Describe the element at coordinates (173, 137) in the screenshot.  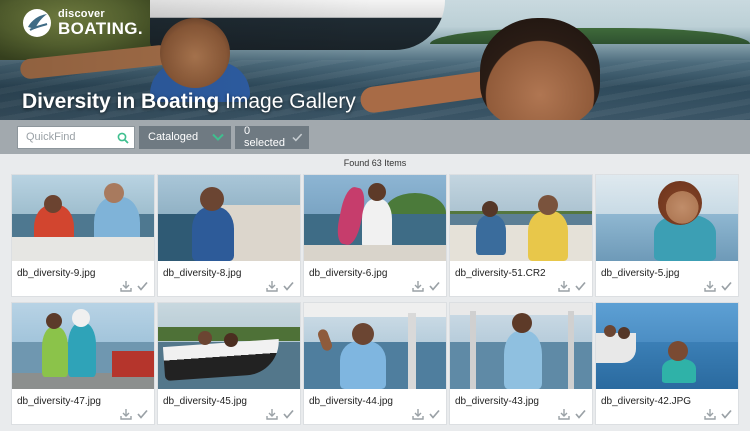
I see `catalog-filter-label: Cataloged` at that location.